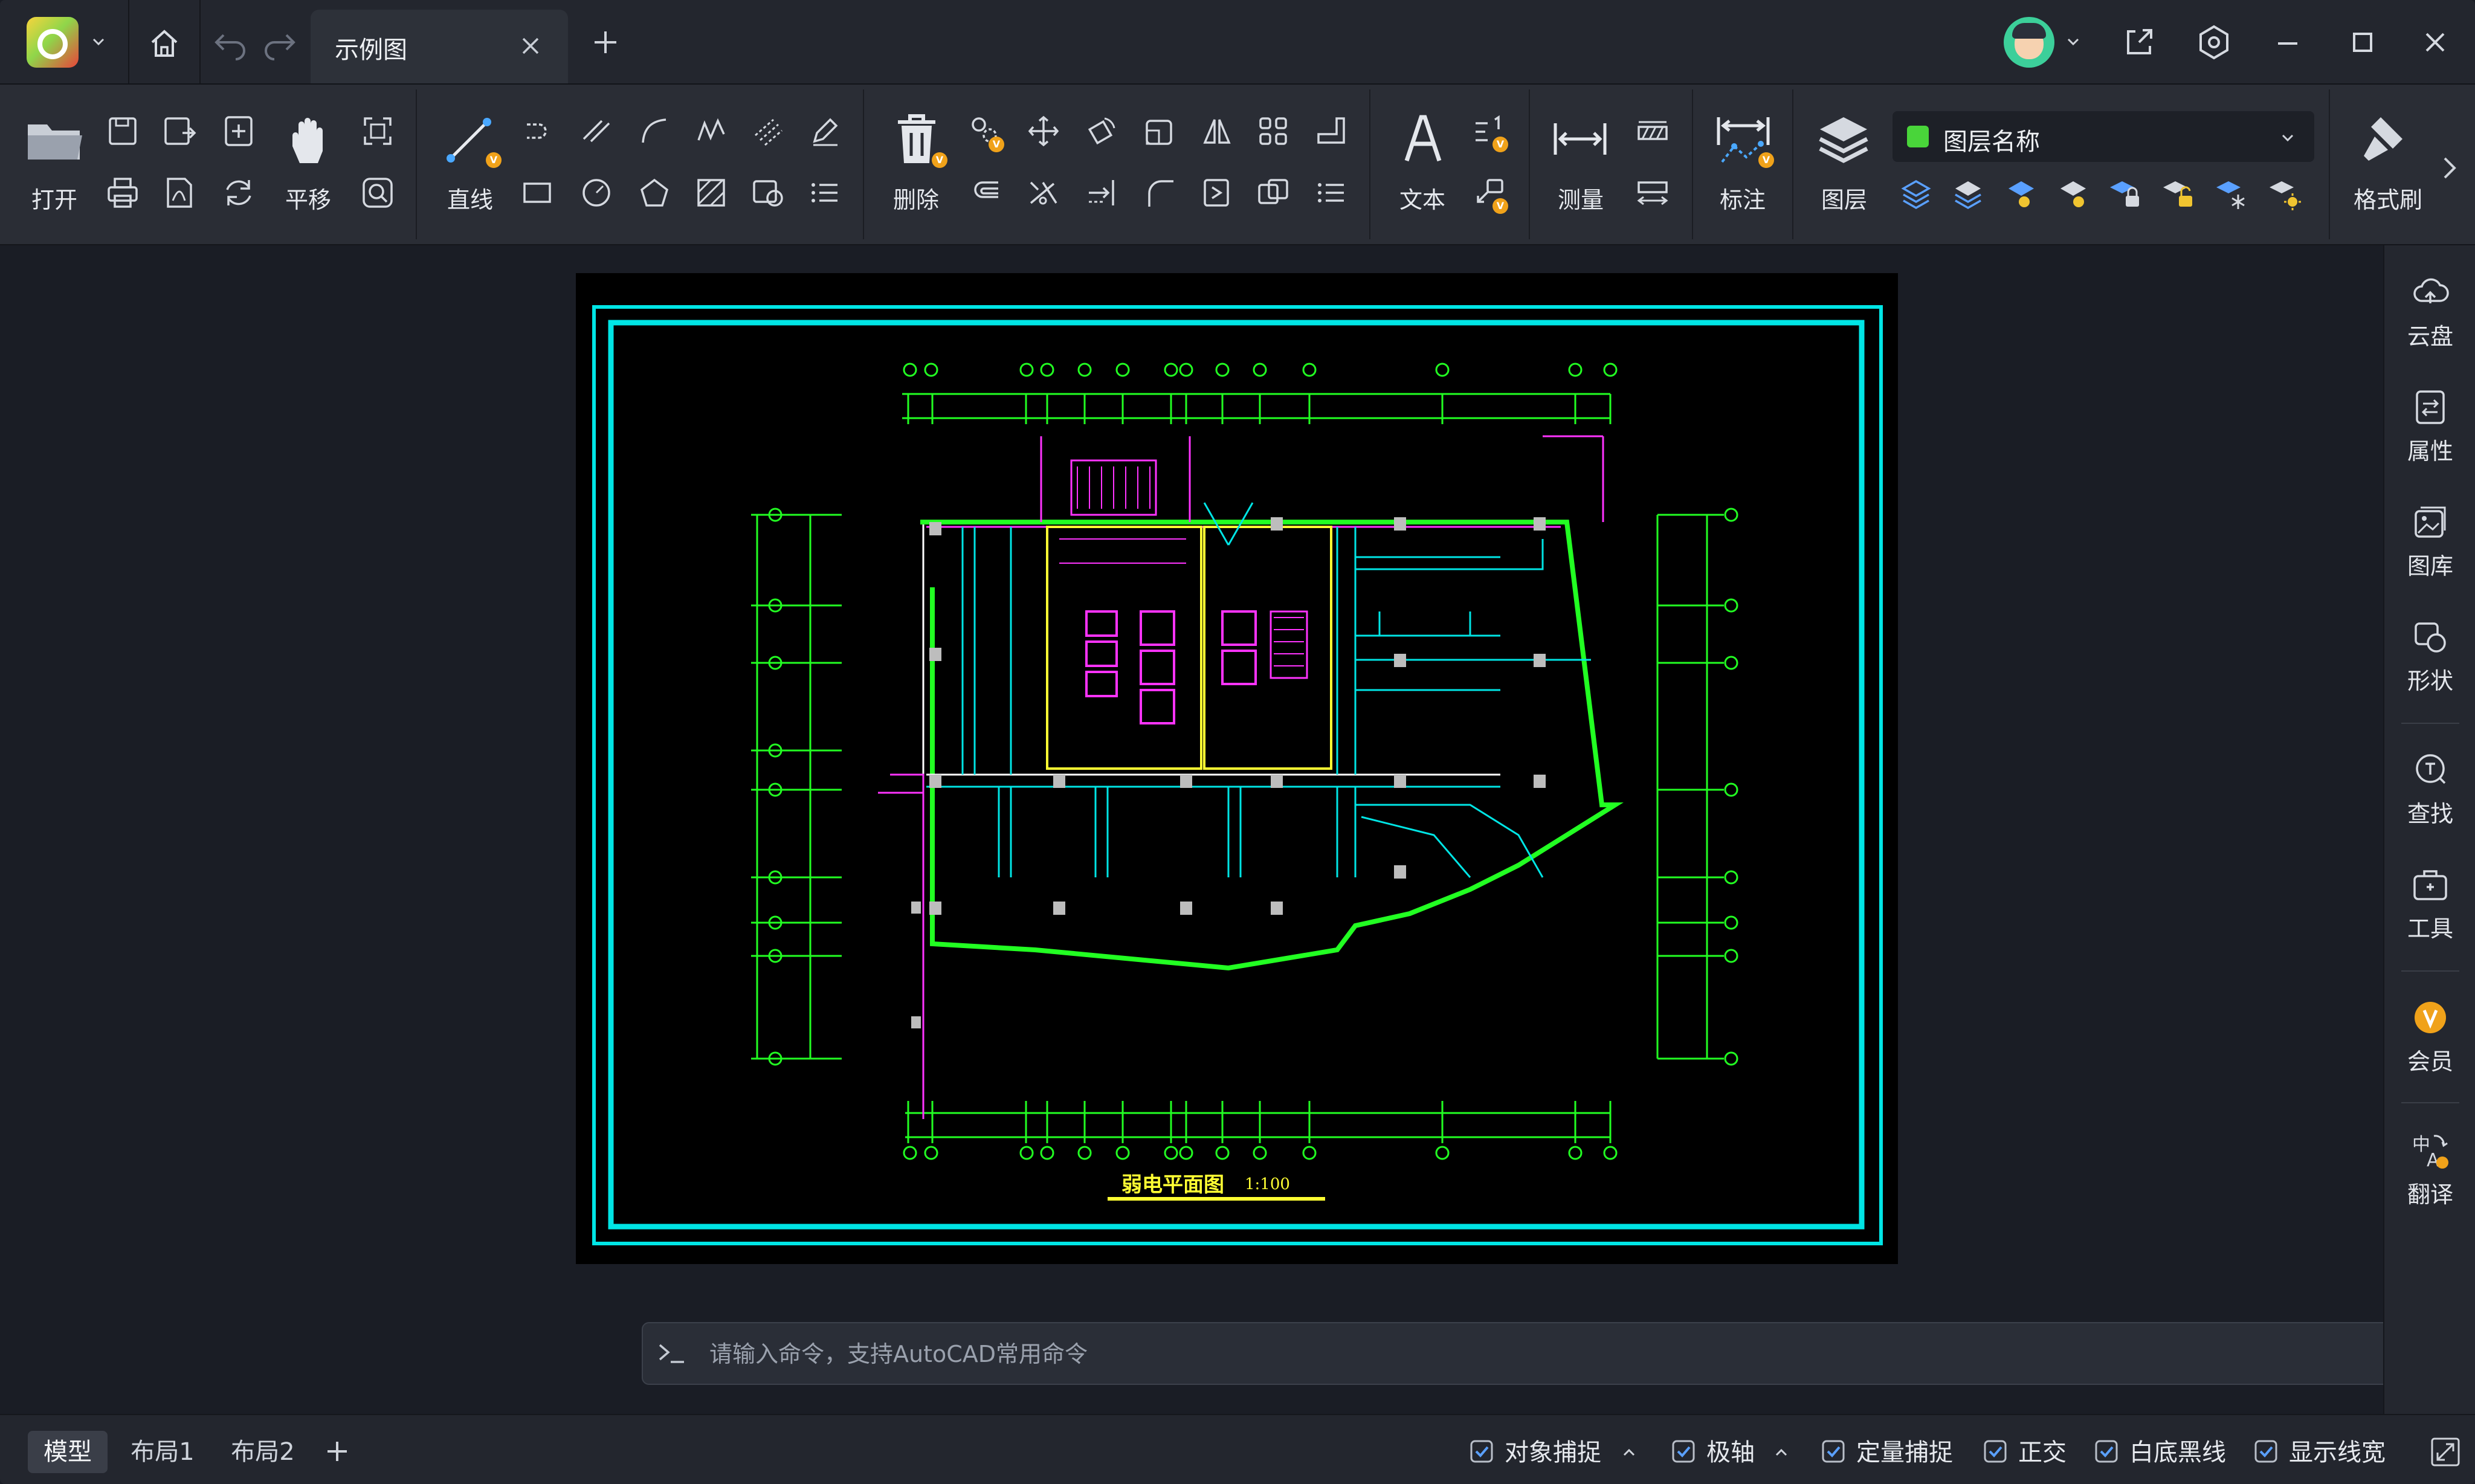 This screenshot has width=2475, height=1484. Describe the element at coordinates (711, 131) in the screenshot. I see `spline-icon` at that location.